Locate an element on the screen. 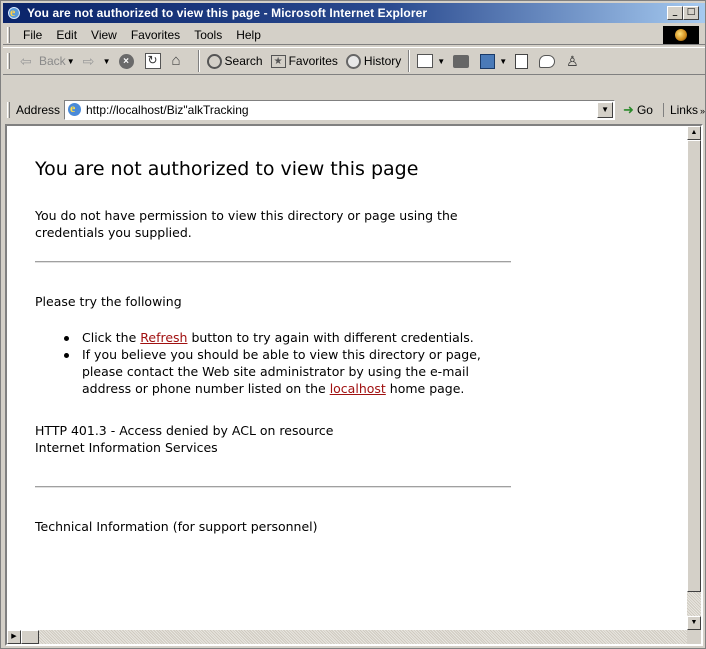  edit-button: ▼ is located at coordinates (493, 61).